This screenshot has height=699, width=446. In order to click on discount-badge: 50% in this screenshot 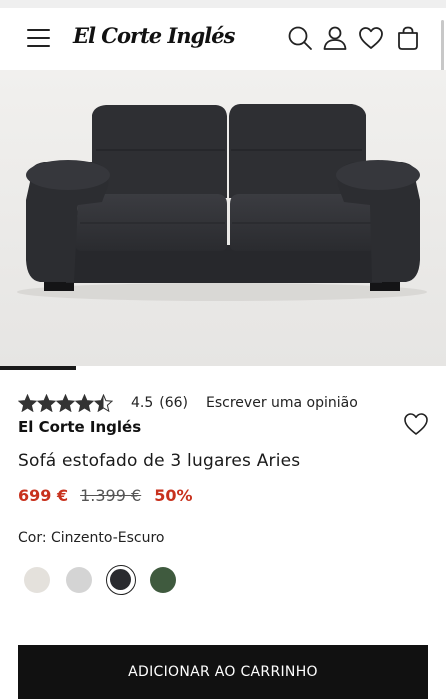, I will do `click(173, 495)`.